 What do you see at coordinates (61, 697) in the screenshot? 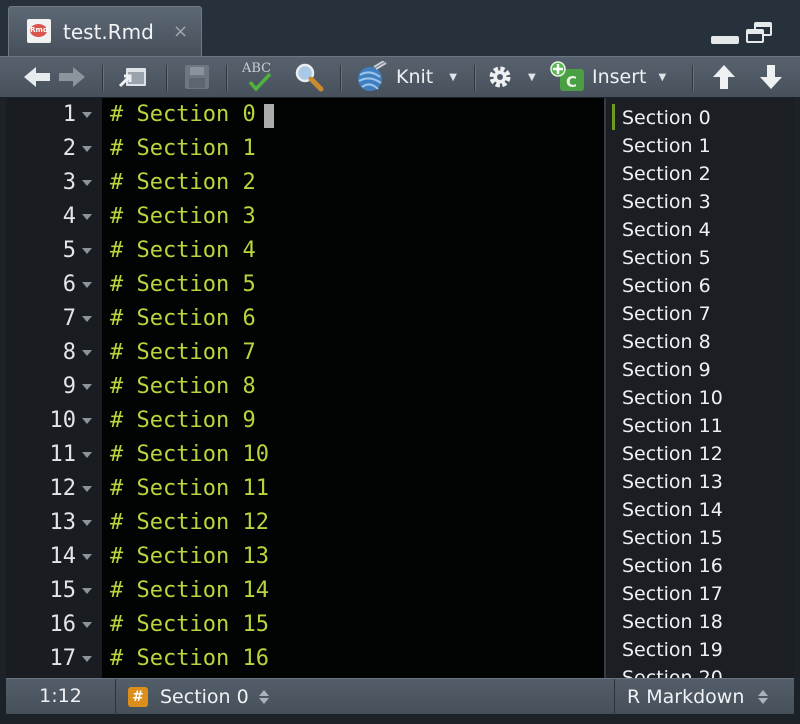
I see `cursor-position: 1:12` at bounding box center [61, 697].